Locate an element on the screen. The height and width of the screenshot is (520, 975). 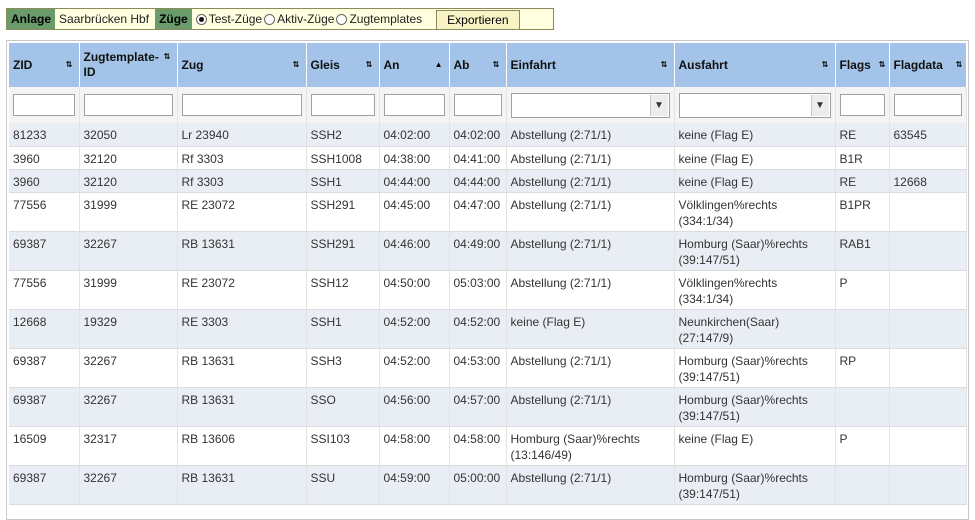
radio-zugtemplates-indicator is located at coordinates (342, 19).